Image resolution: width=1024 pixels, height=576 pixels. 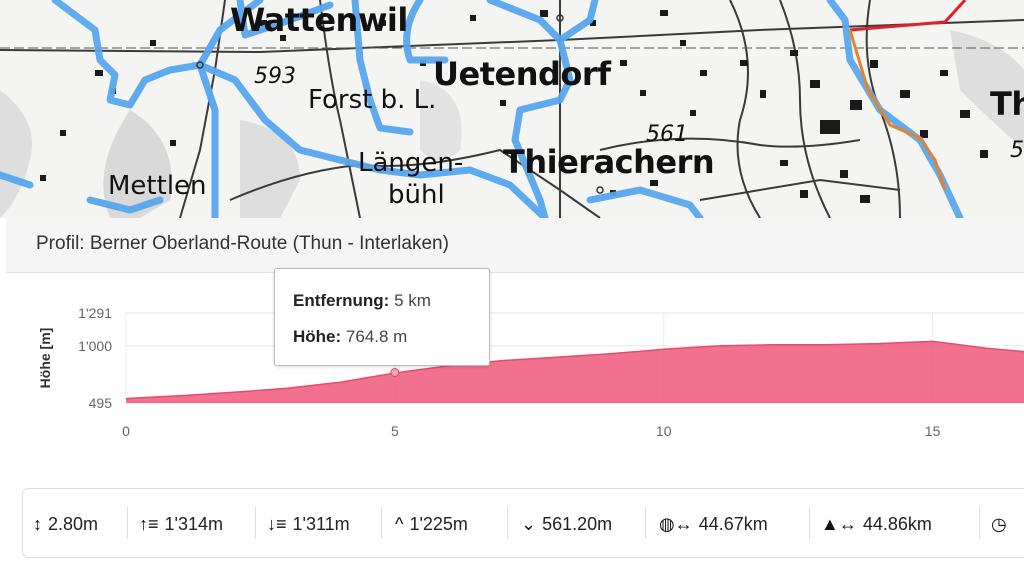 I want to click on stat-max-slope: ↕ 2.80m, so click(x=65, y=524).